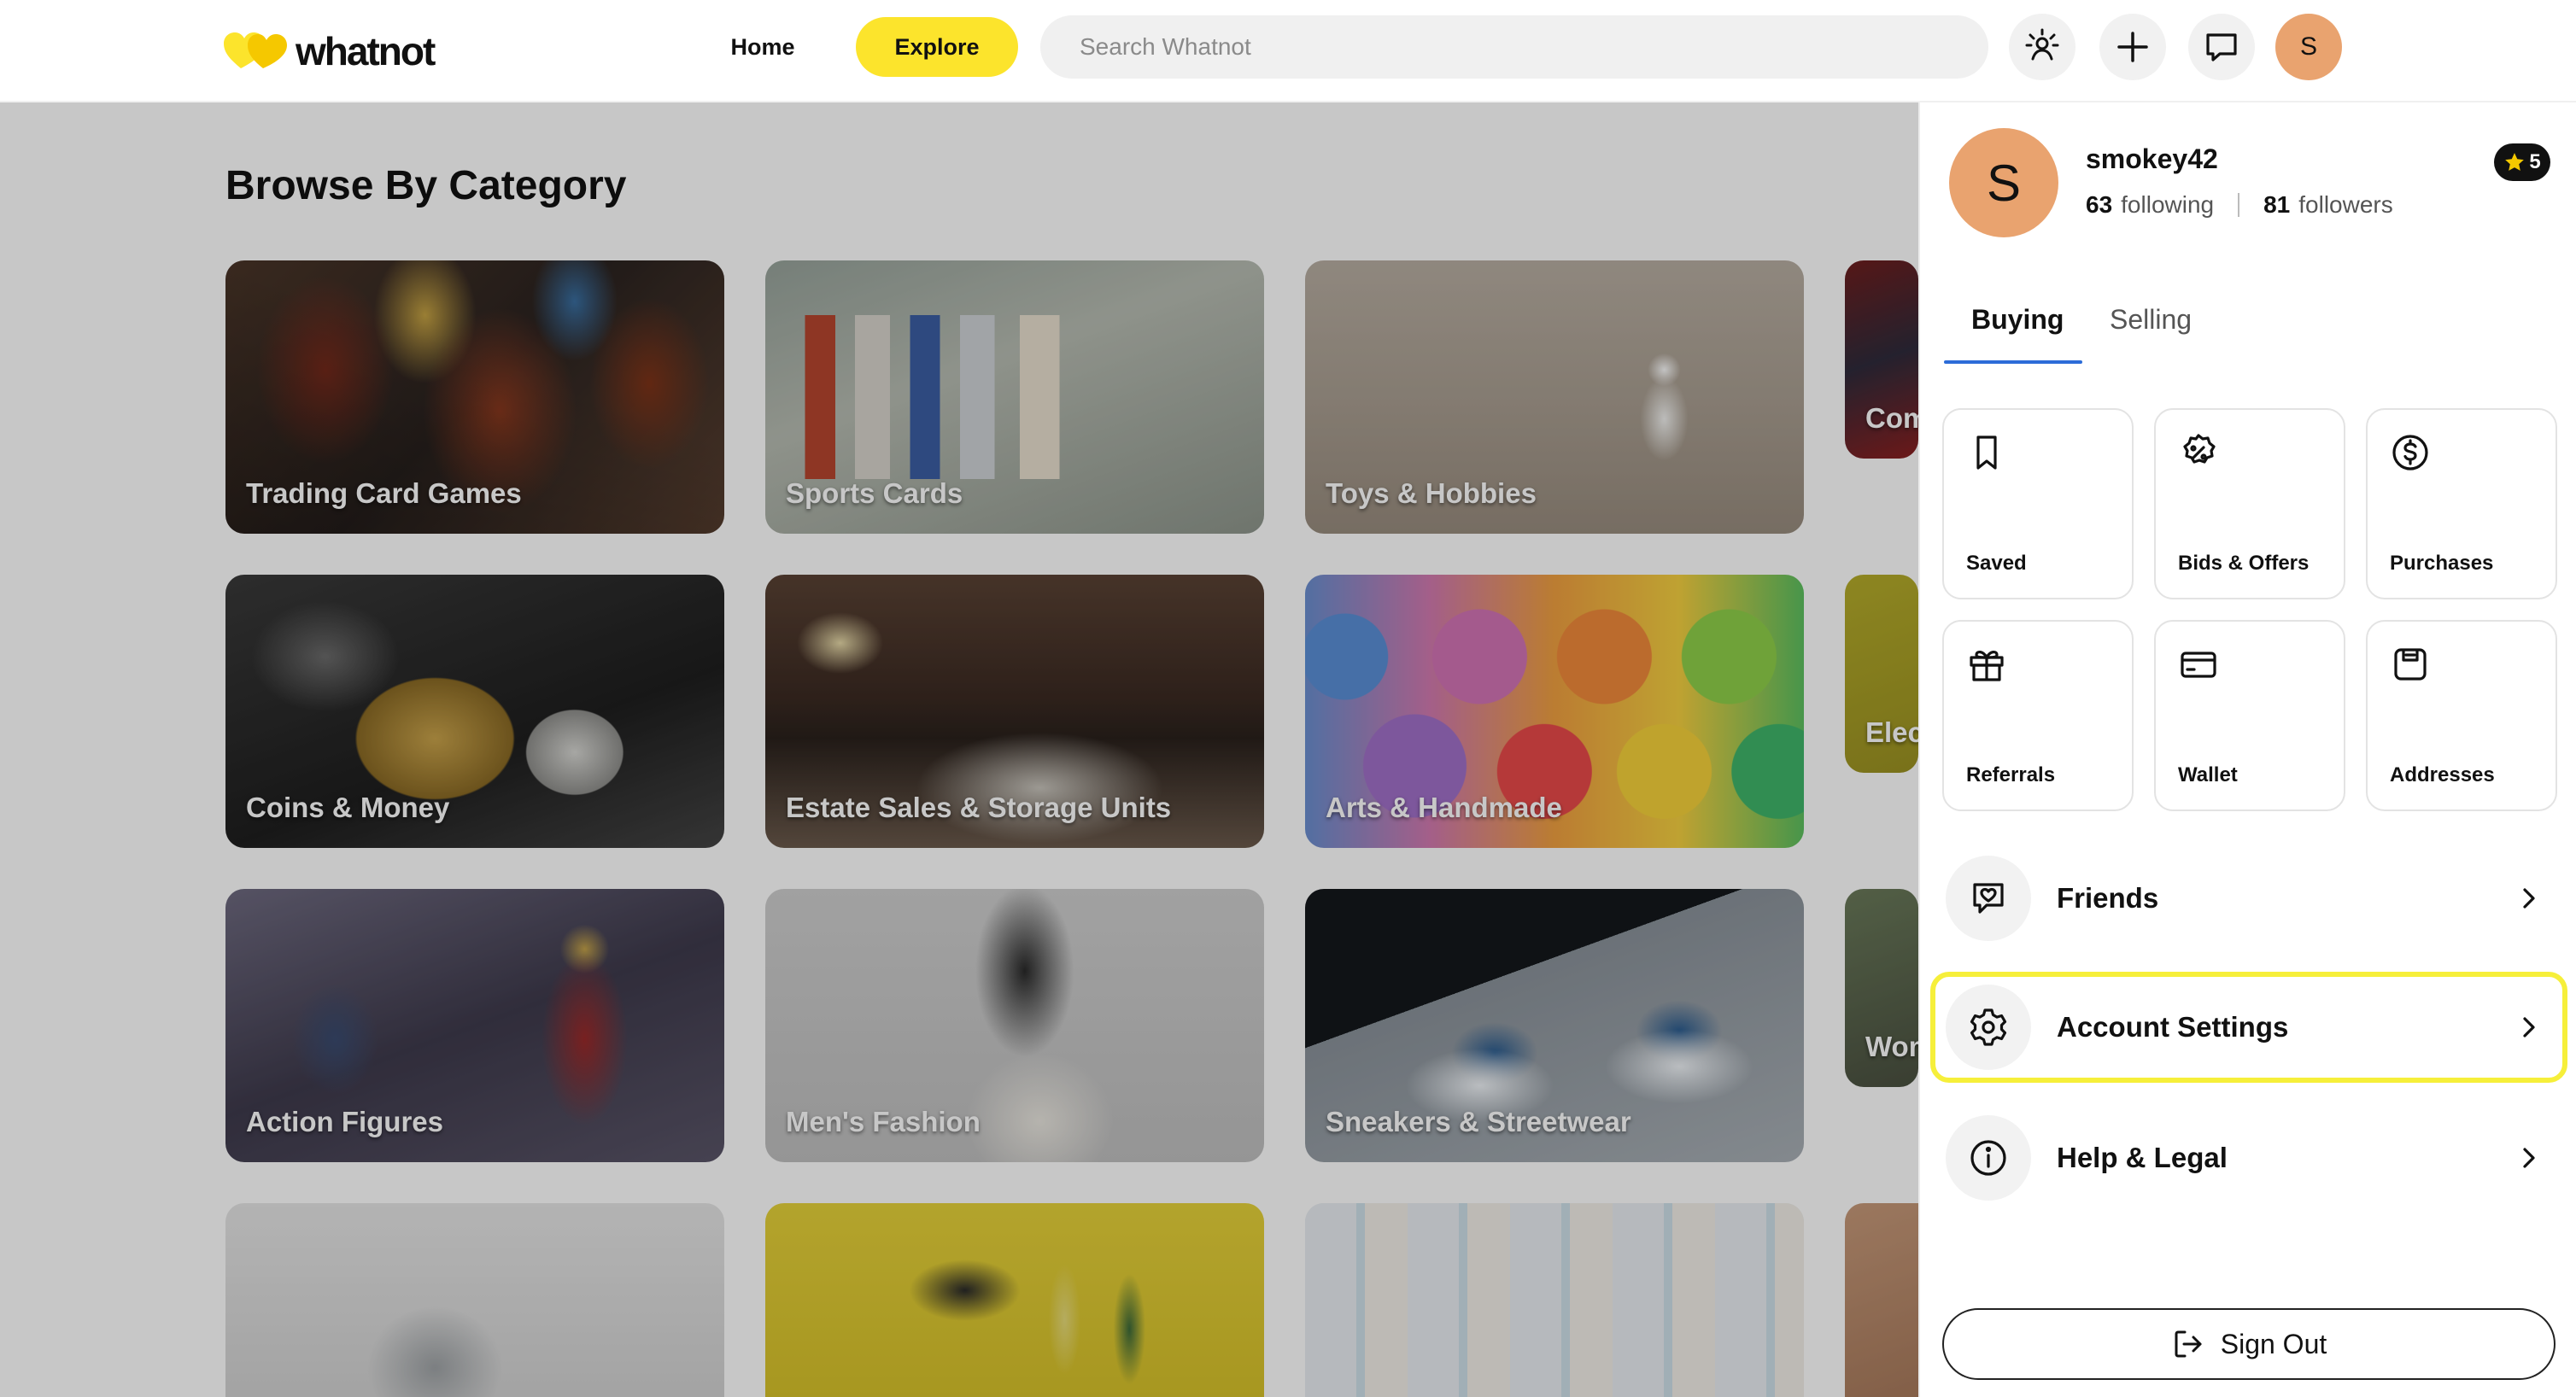 Image resolution: width=2576 pixels, height=1397 pixels. Describe the element at coordinates (2208, 774) in the screenshot. I see `tile-label: Wallet` at that location.